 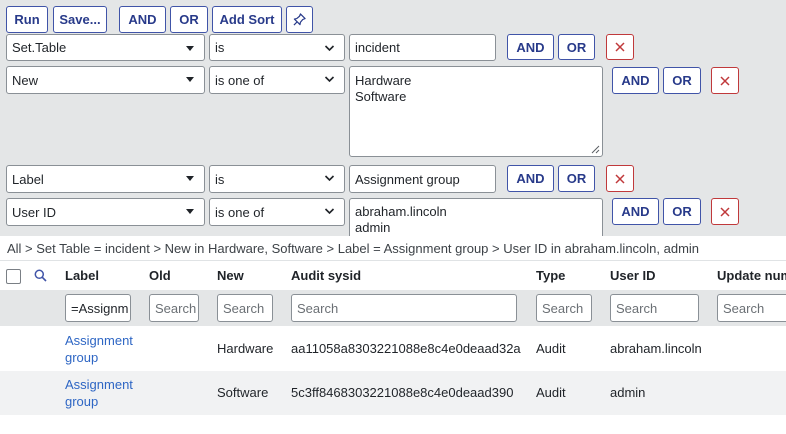 I want to click on column-header-old: Old, so click(x=160, y=275).